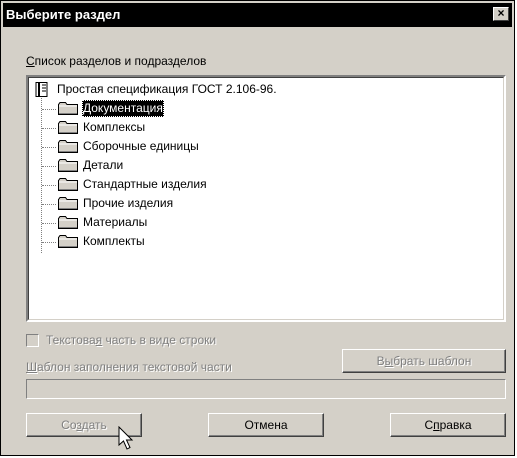 Image resolution: width=517 pixels, height=458 pixels. I want to click on select-template-button: Выбрать шаблон, so click(424, 361).